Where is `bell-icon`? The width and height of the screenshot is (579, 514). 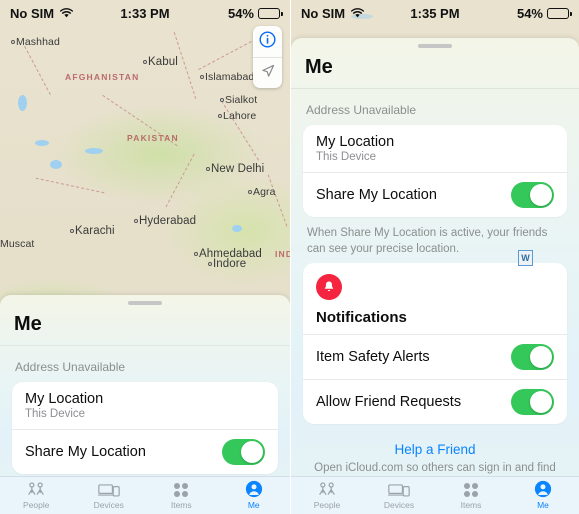
bell-icon is located at coordinates (329, 287).